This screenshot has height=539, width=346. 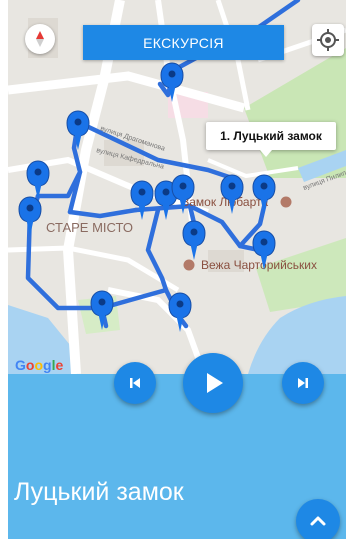 I want to click on play-icon, so click(x=215, y=383).